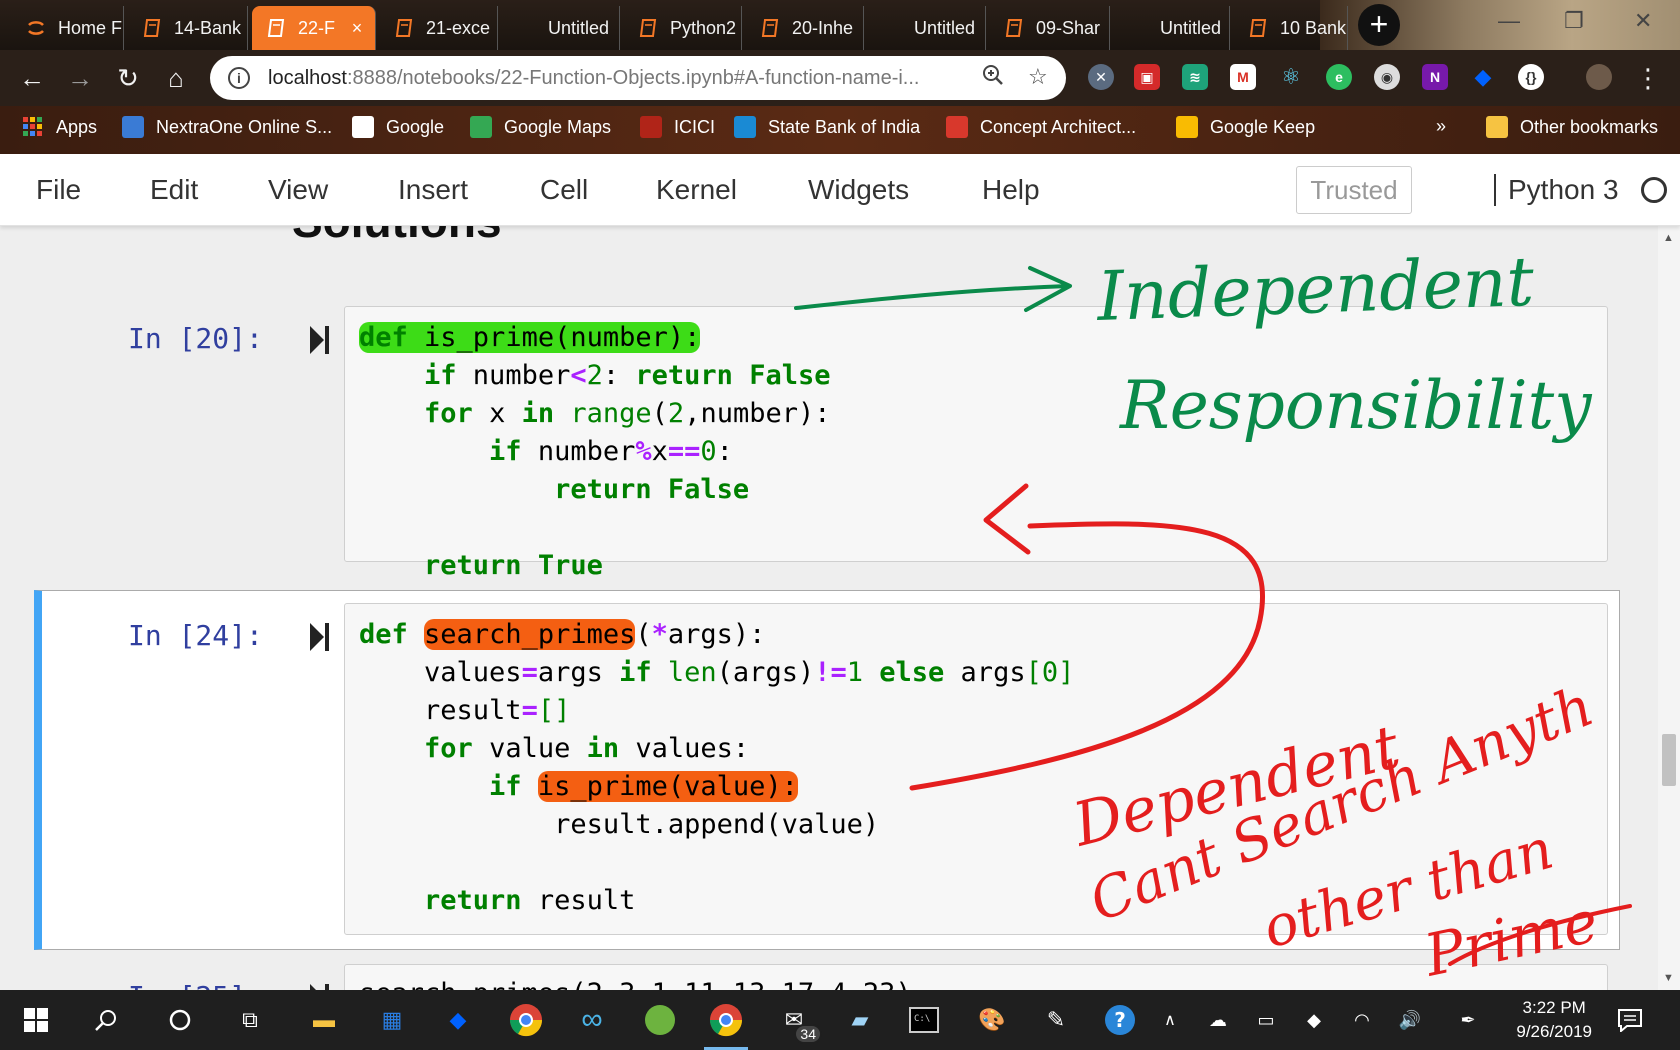 The image size is (1680, 1050). Describe the element at coordinates (1050, 28) in the screenshot. I see `tab: 09-Shar` at that location.